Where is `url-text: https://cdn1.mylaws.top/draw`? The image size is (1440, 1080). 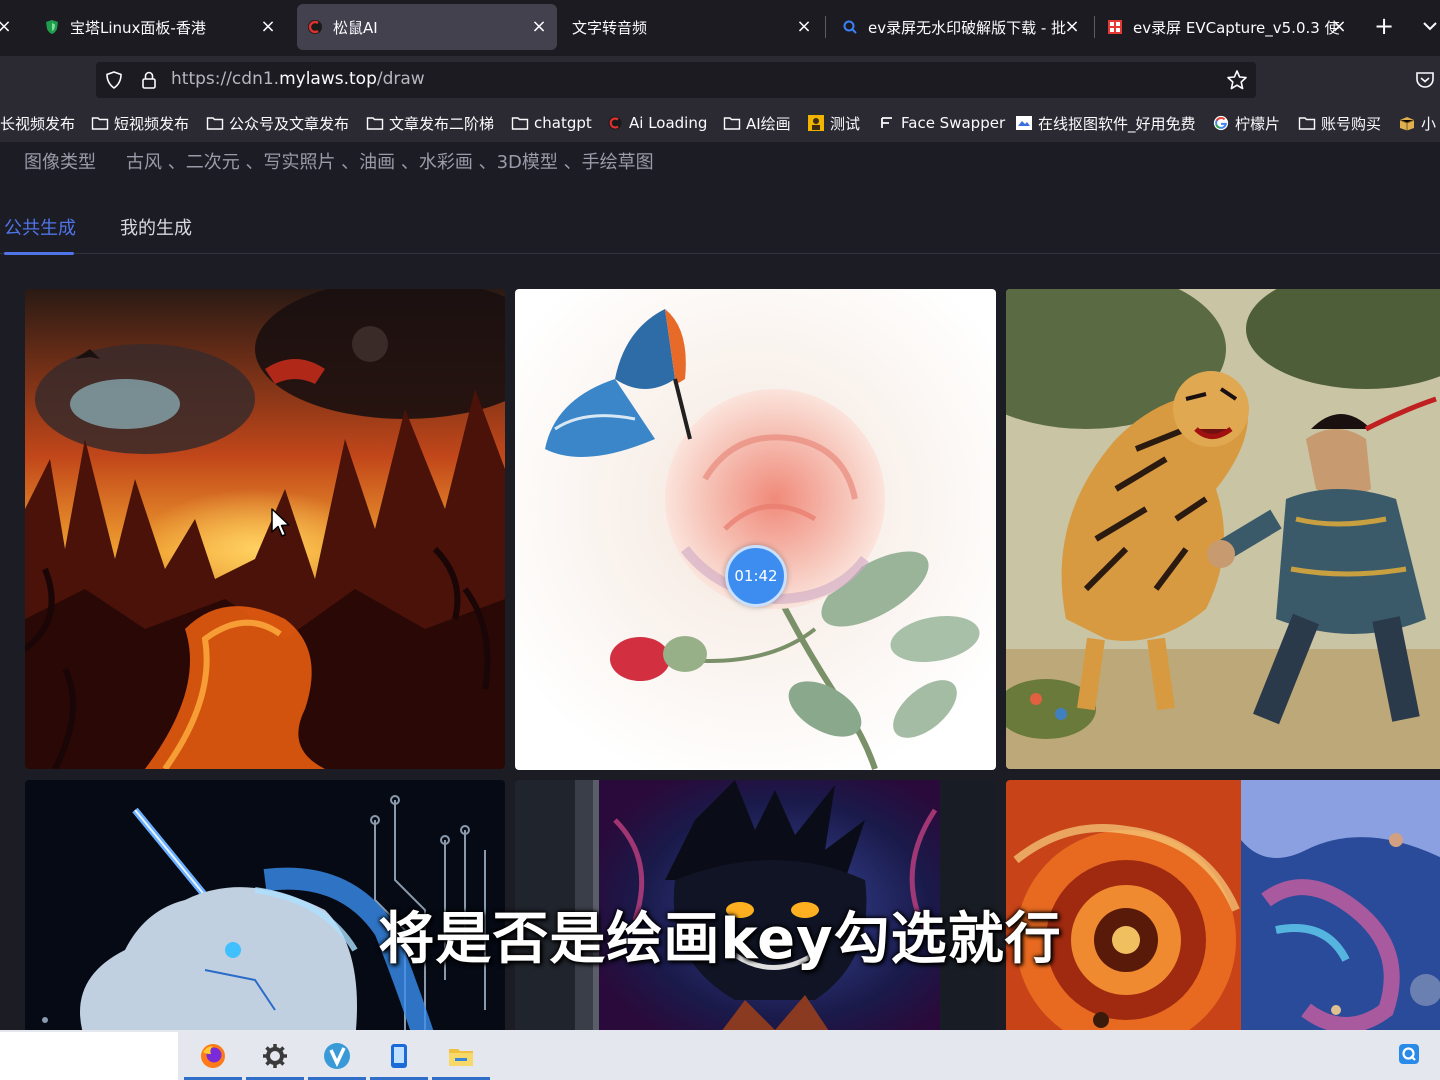 url-text: https://cdn1.mylaws.top/draw is located at coordinates (298, 79).